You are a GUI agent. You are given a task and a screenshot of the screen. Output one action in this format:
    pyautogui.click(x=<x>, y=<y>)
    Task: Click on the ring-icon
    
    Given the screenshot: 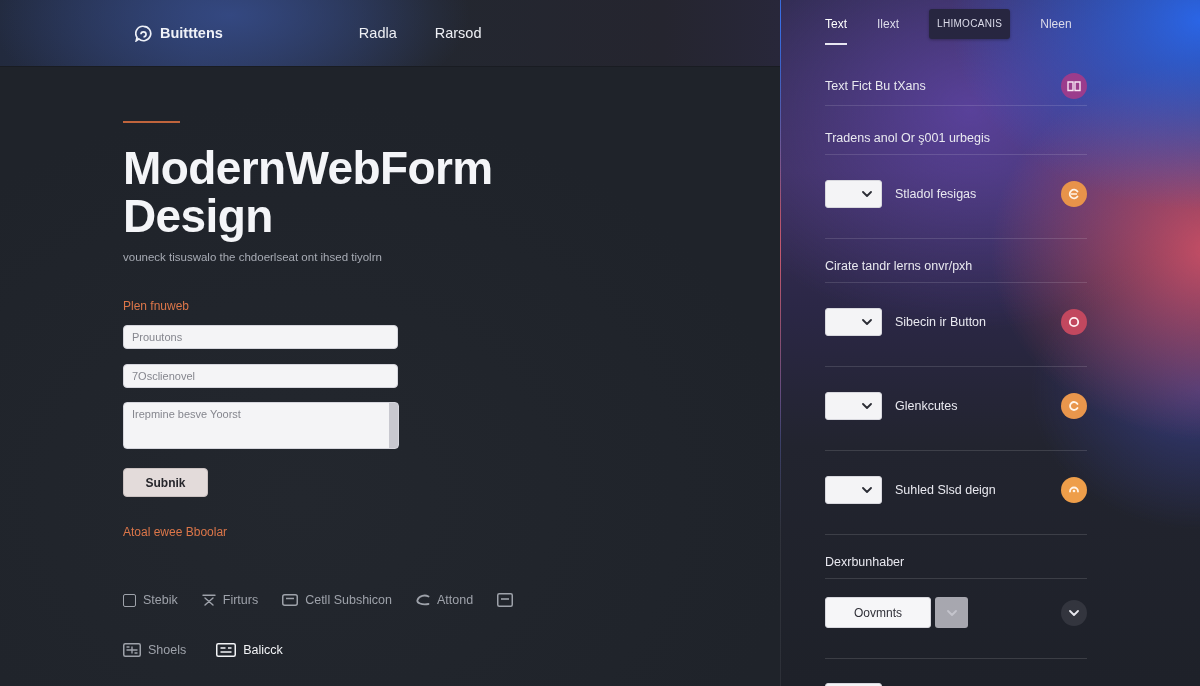 What is the action you would take?
    pyautogui.click(x=1074, y=322)
    